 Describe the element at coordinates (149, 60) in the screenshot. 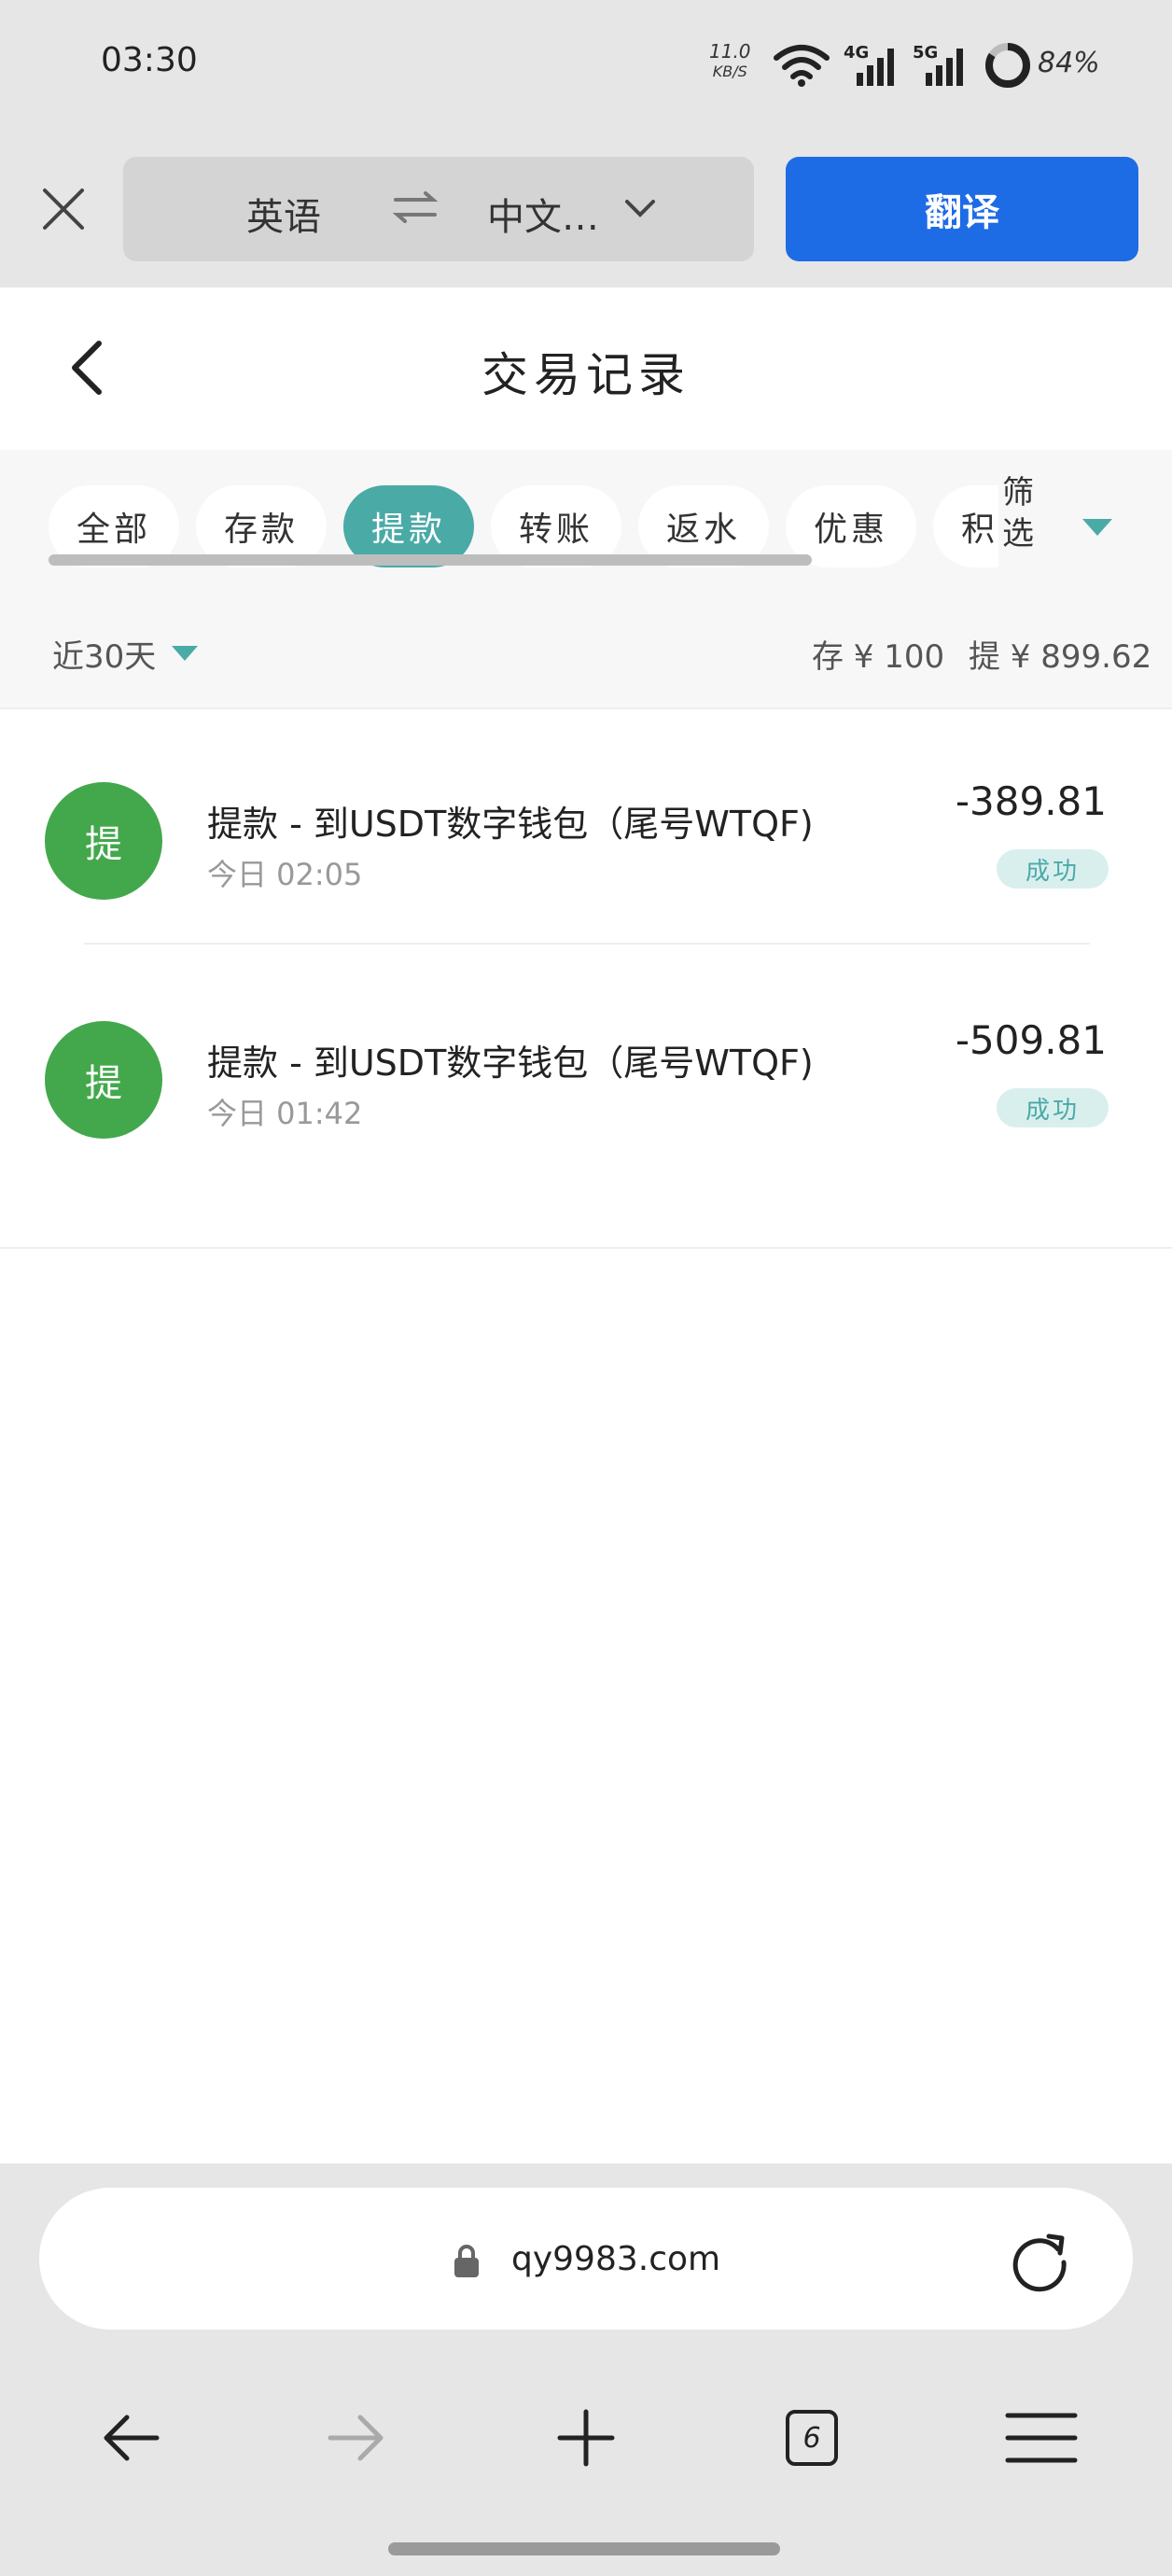

I see `clock-time: 03:30` at that location.